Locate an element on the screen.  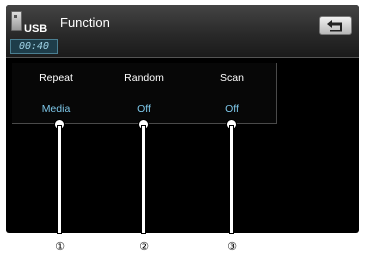
source-label: USB is located at coordinates (36, 29).